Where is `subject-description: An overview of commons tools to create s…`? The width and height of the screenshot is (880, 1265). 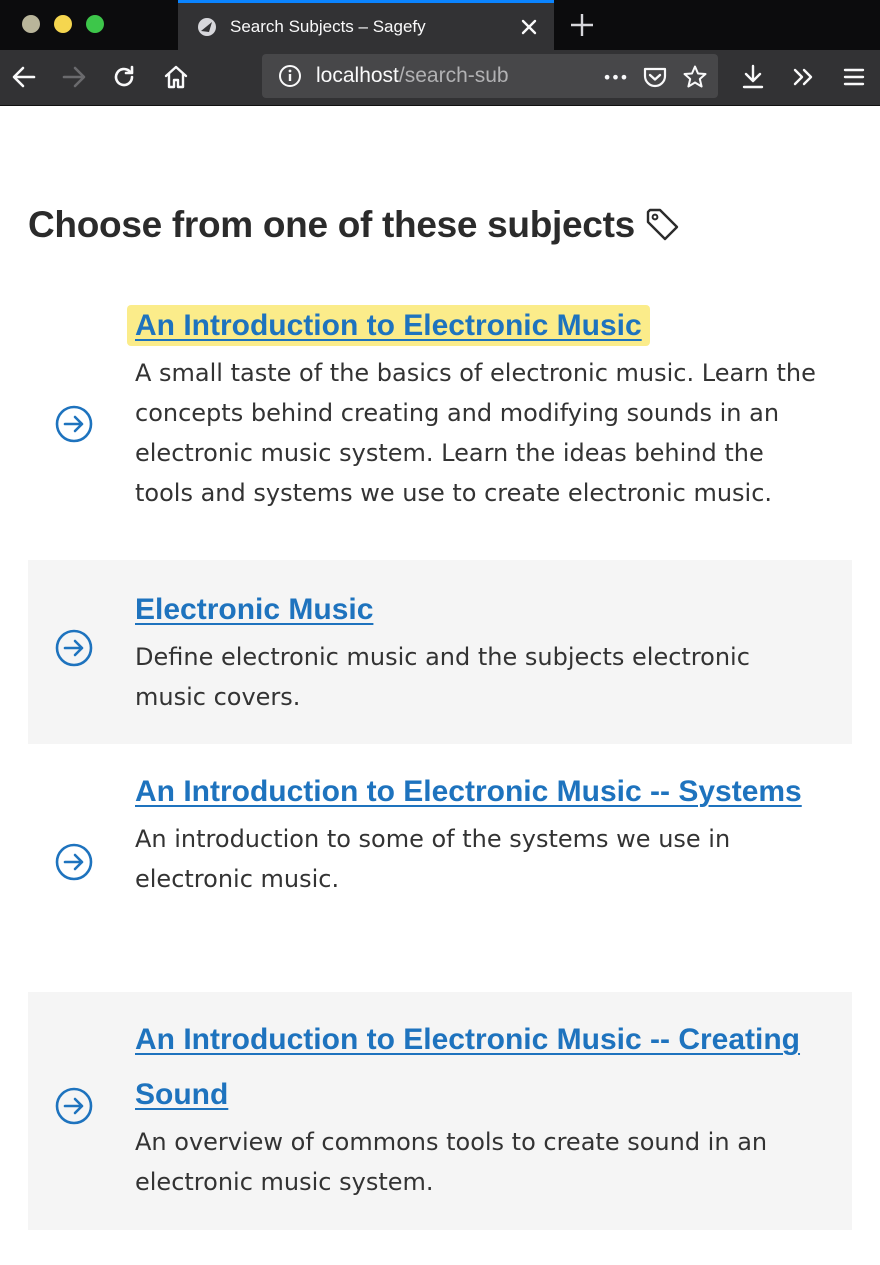 subject-description: An overview of commons tools to create s… is located at coordinates (451, 1162).